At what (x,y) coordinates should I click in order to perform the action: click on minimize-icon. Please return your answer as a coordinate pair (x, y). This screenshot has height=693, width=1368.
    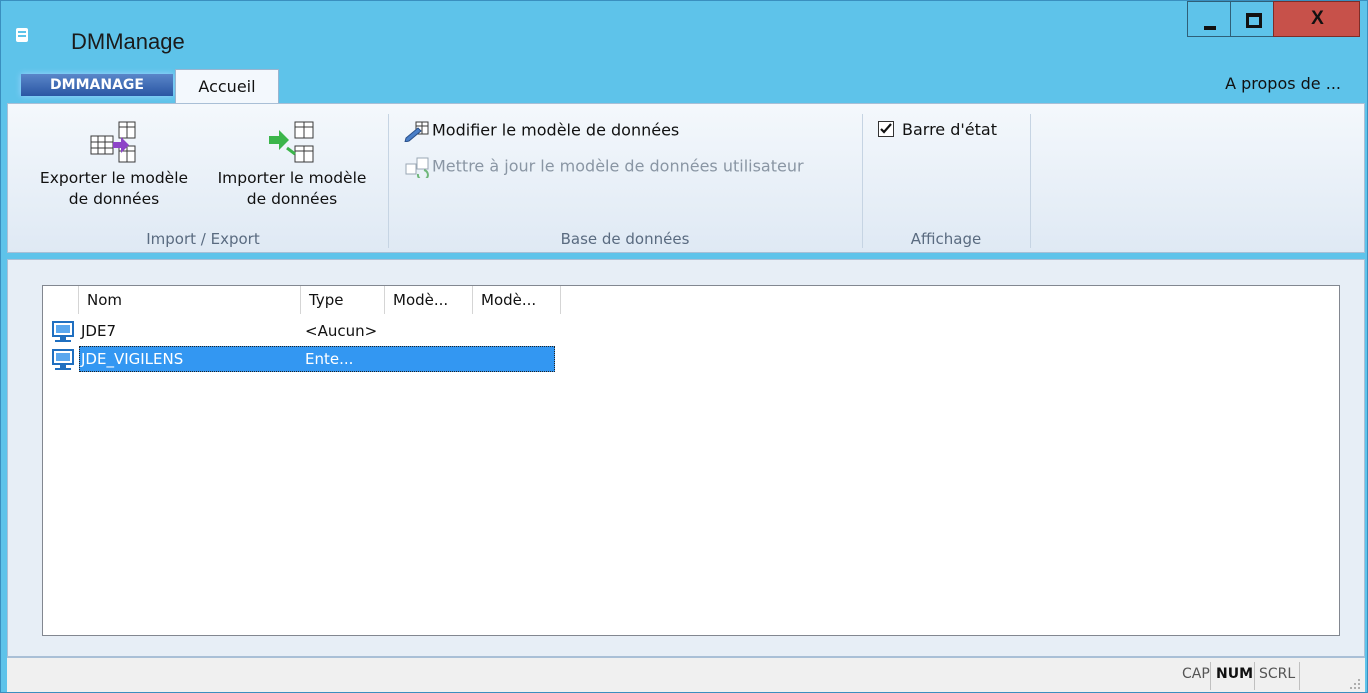
    Looking at the image, I should click on (1210, 28).